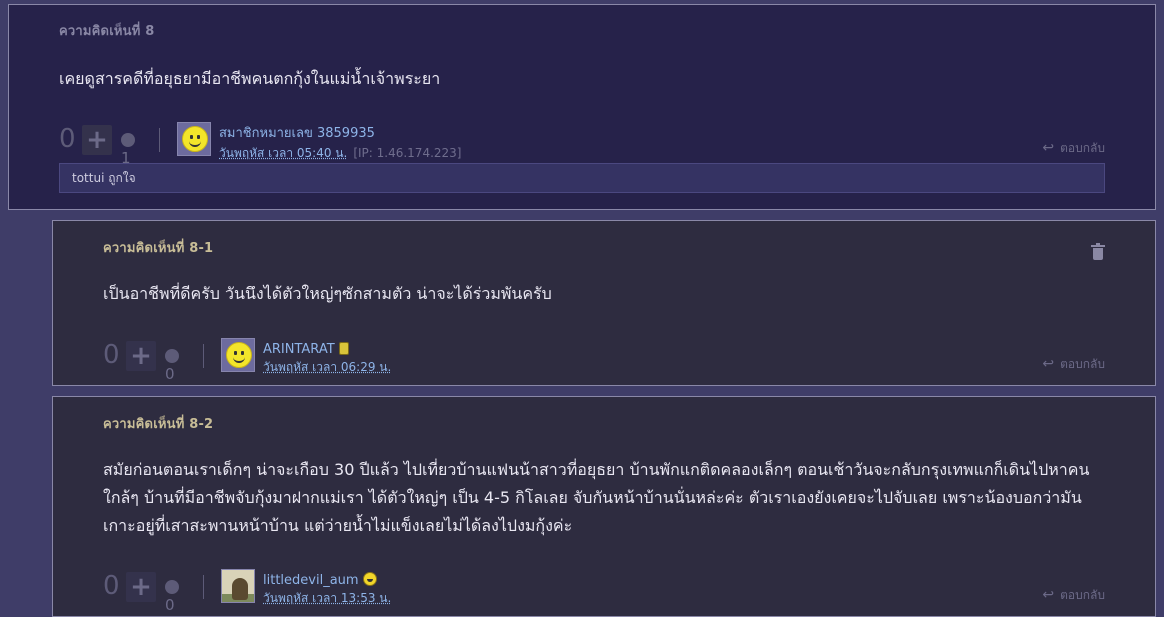 This screenshot has width=1164, height=617. Describe the element at coordinates (1098, 251) in the screenshot. I see `trash-icon` at that location.